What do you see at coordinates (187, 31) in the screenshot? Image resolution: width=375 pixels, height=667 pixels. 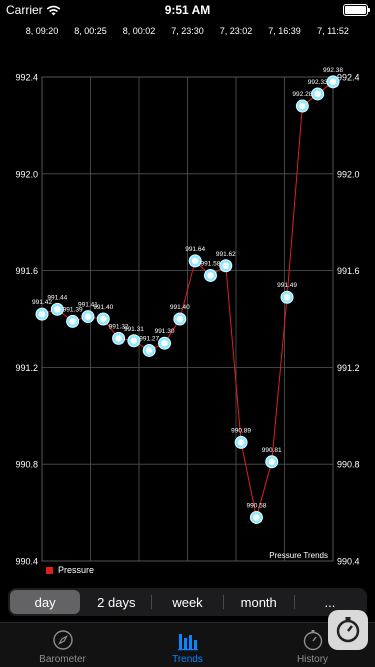 I see `x-tick-label: 7, 23:30` at bounding box center [187, 31].